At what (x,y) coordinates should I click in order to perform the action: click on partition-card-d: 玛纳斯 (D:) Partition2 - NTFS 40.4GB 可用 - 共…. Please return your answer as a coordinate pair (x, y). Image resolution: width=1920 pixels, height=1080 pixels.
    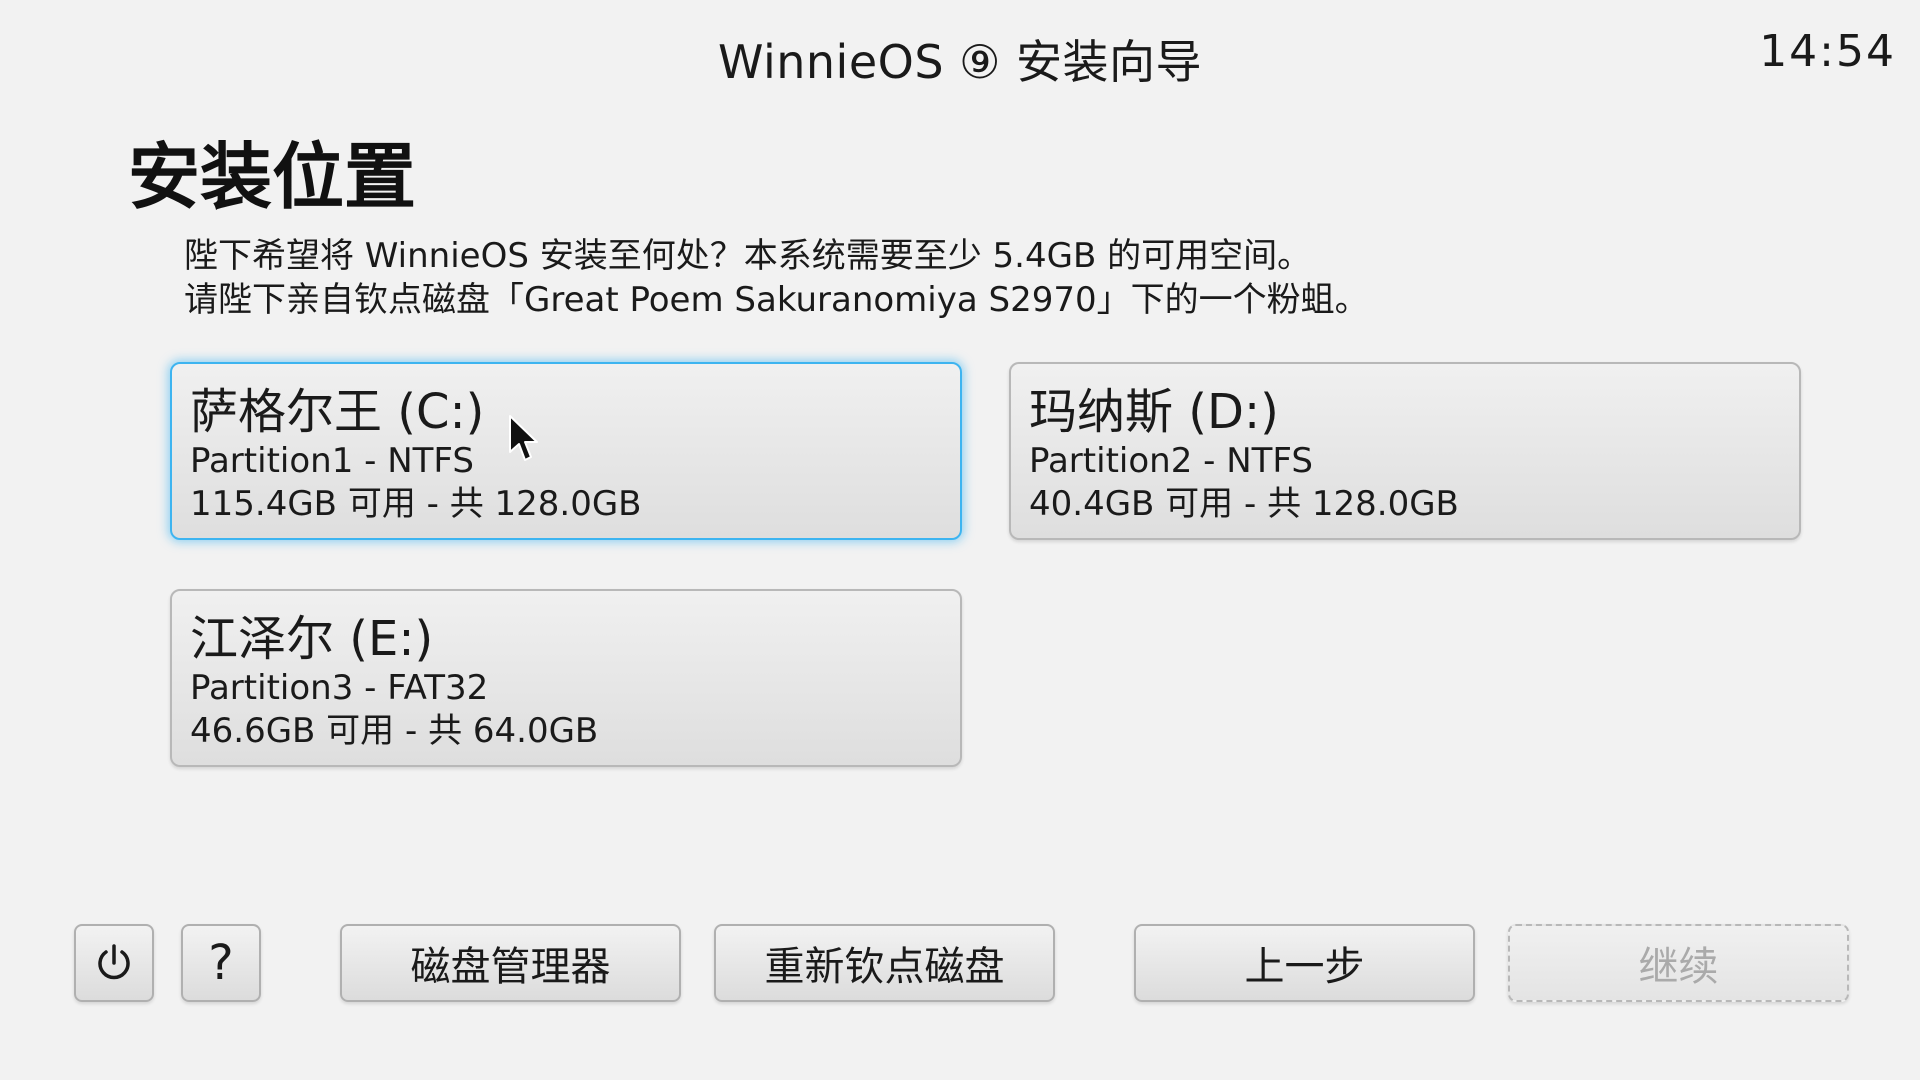
    Looking at the image, I should click on (1405, 451).